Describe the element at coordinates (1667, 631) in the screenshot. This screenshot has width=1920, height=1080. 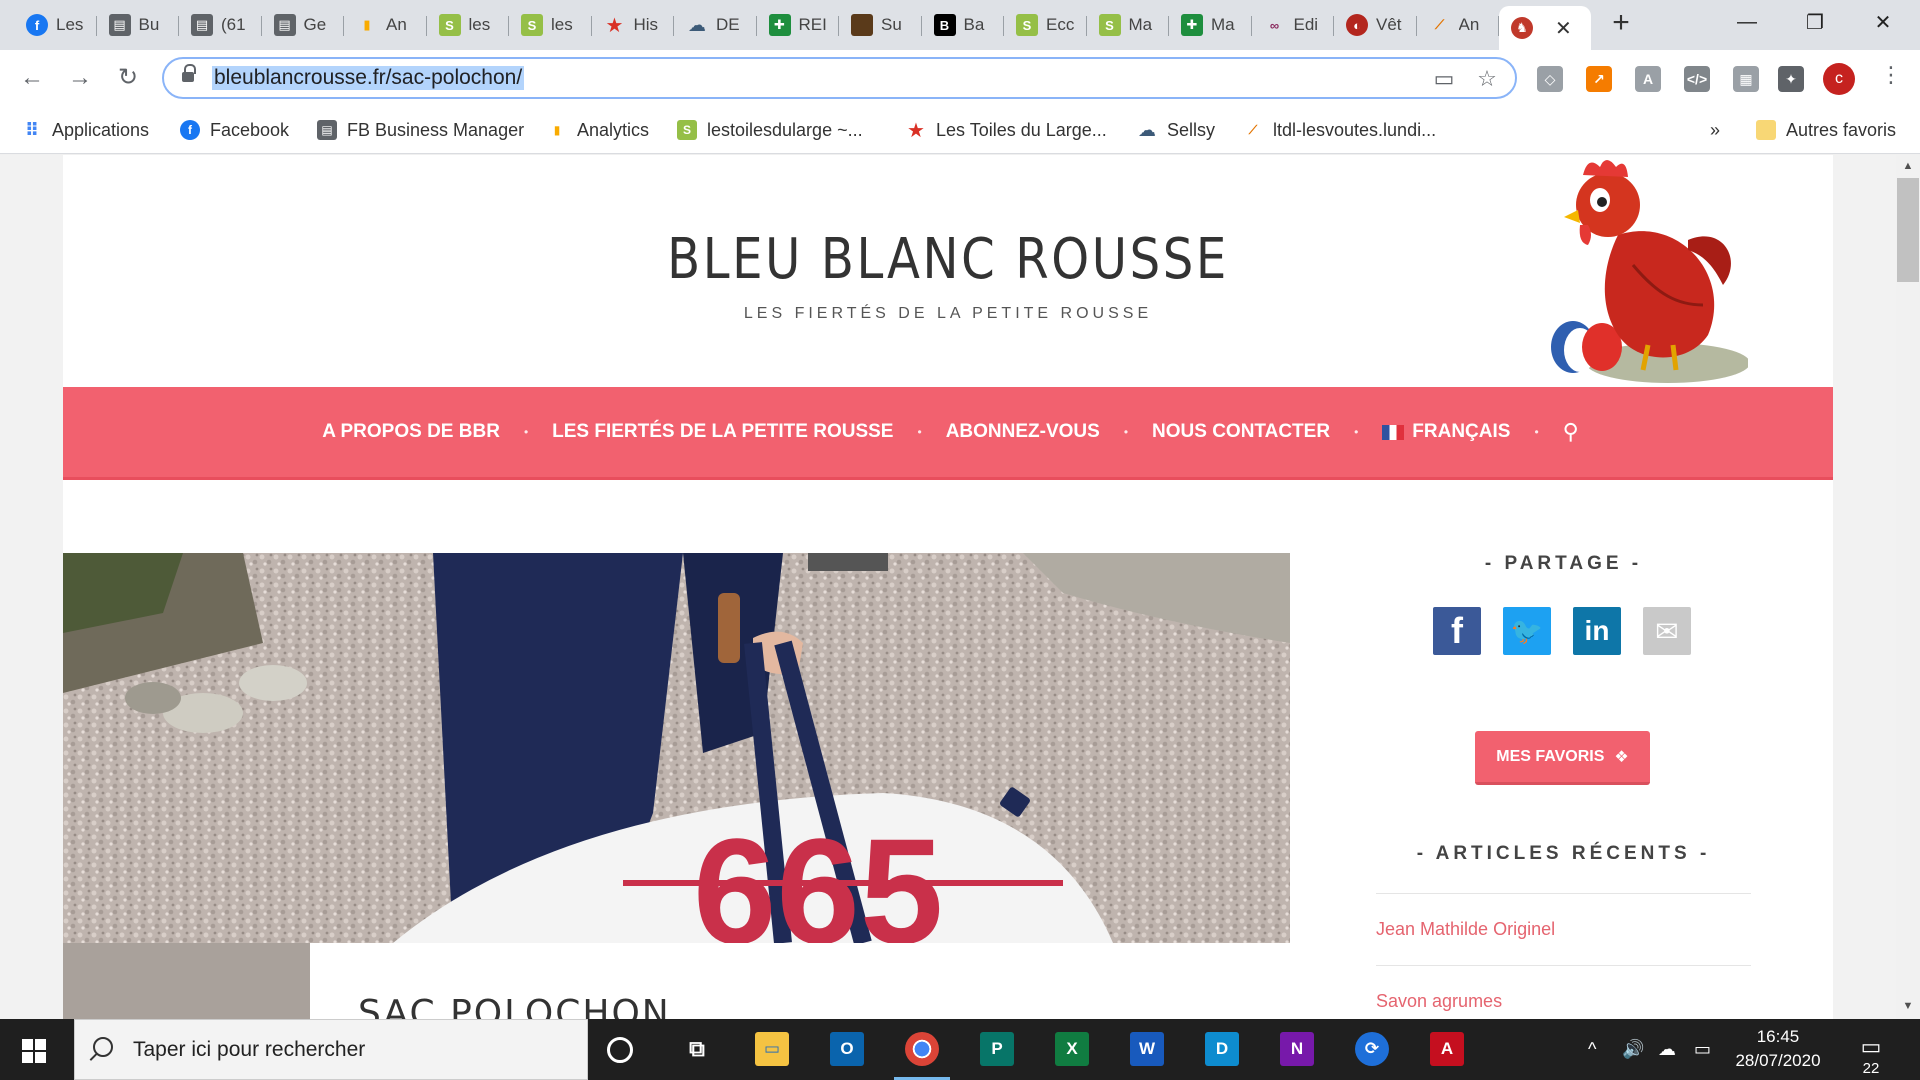
I see `email-share-icon: ✉` at that location.